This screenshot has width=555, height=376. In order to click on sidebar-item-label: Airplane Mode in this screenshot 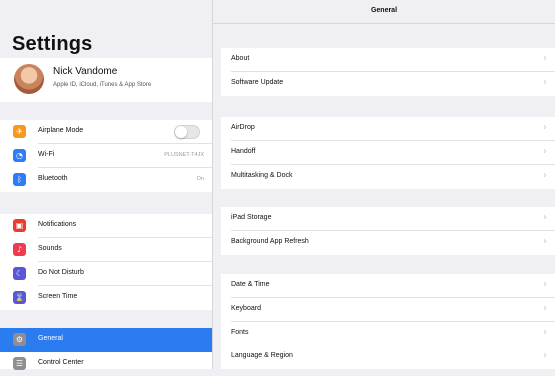, I will do `click(61, 130)`.